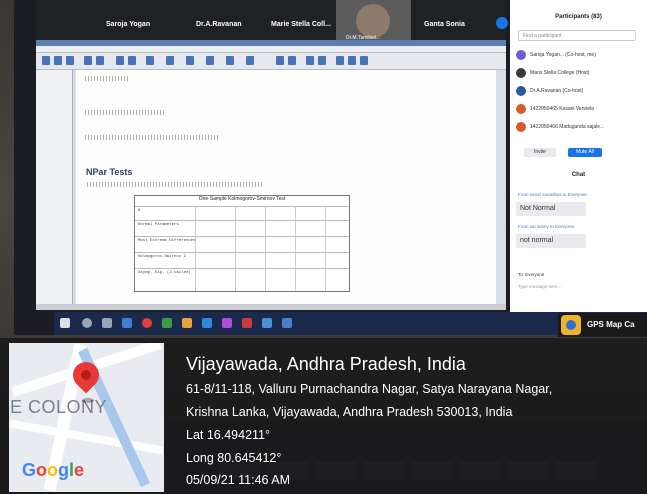 The image size is (647, 494). What do you see at coordinates (190, 60) in the screenshot?
I see `insert-icon` at bounding box center [190, 60].